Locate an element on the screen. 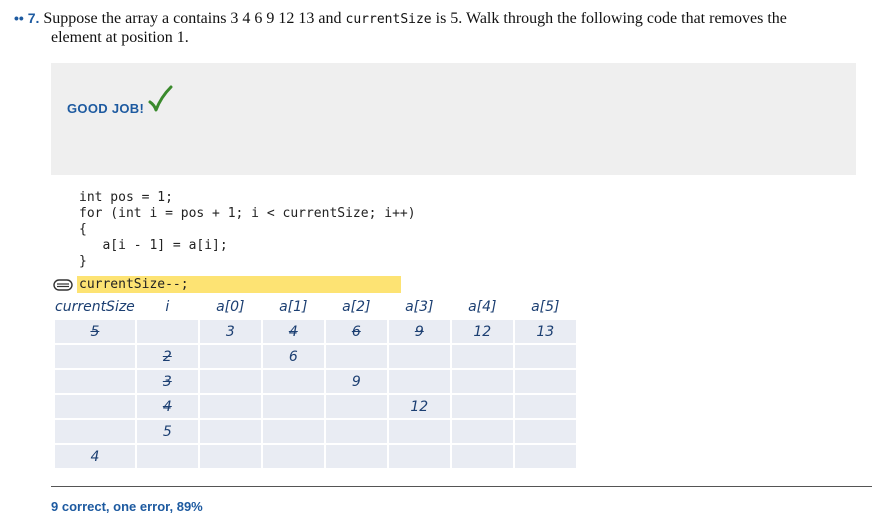 The image size is (885, 526). cell-value: 13 is located at coordinates (545, 331).